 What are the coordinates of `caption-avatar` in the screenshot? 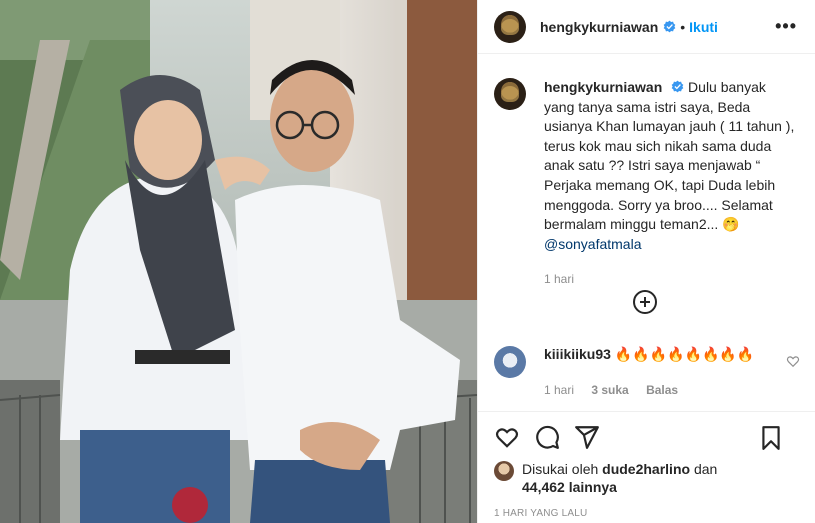 It's located at (510, 94).